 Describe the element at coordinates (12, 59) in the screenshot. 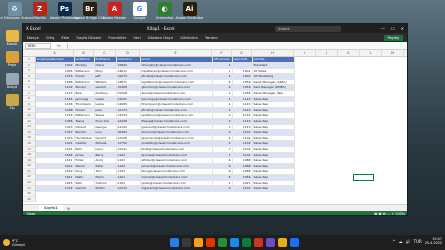

I see `desktop-side-shortcut: Proje` at that location.